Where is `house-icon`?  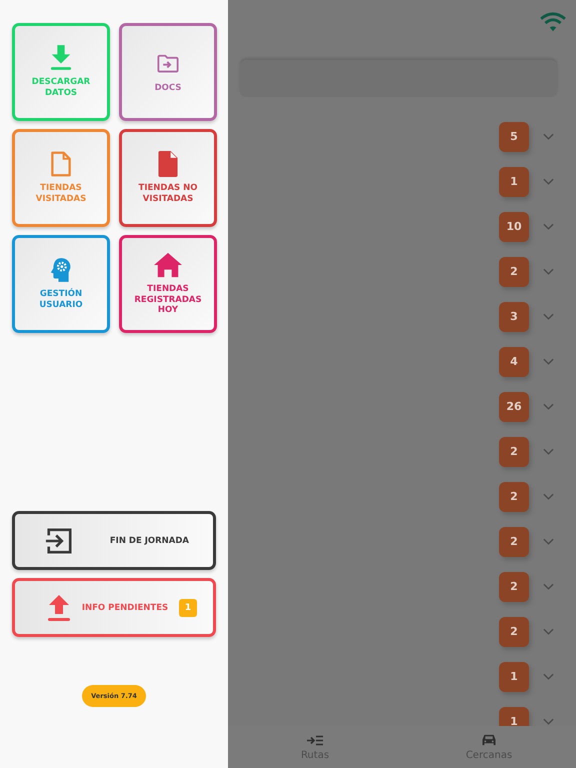 house-icon is located at coordinates (168, 265).